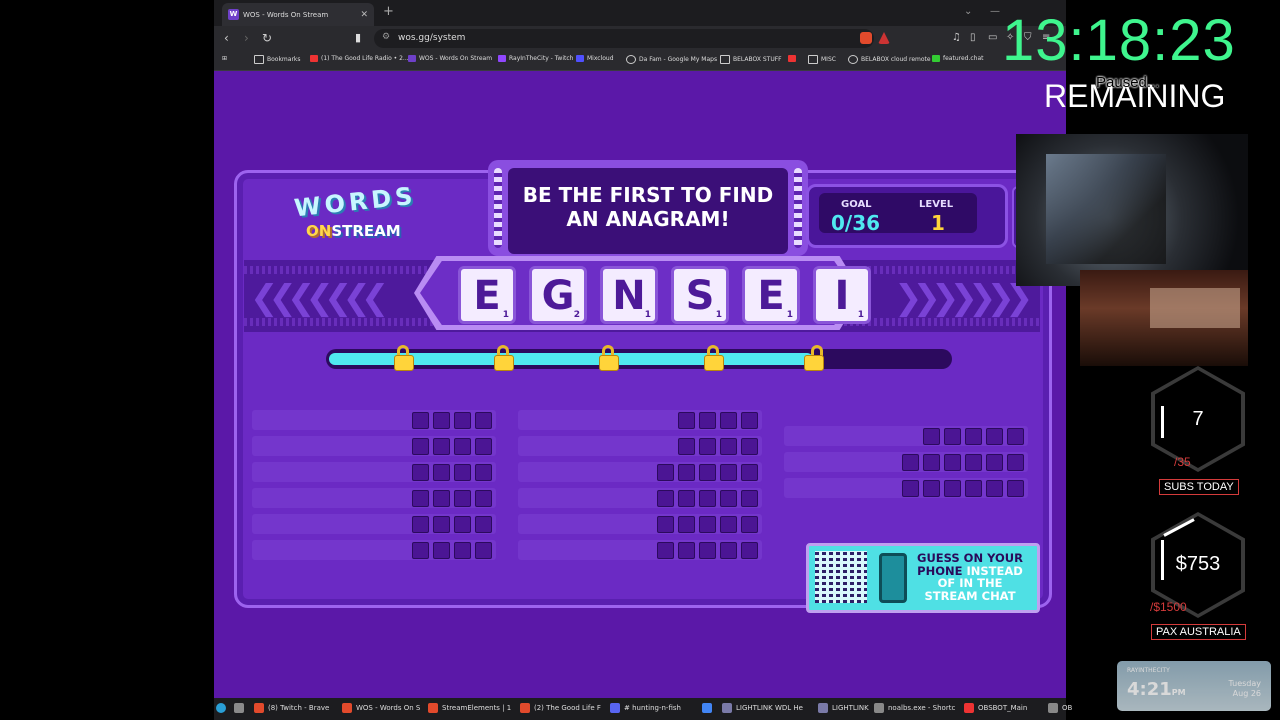  Describe the element at coordinates (958, 58) in the screenshot. I see `bookmark-item: featured.chat` at that location.